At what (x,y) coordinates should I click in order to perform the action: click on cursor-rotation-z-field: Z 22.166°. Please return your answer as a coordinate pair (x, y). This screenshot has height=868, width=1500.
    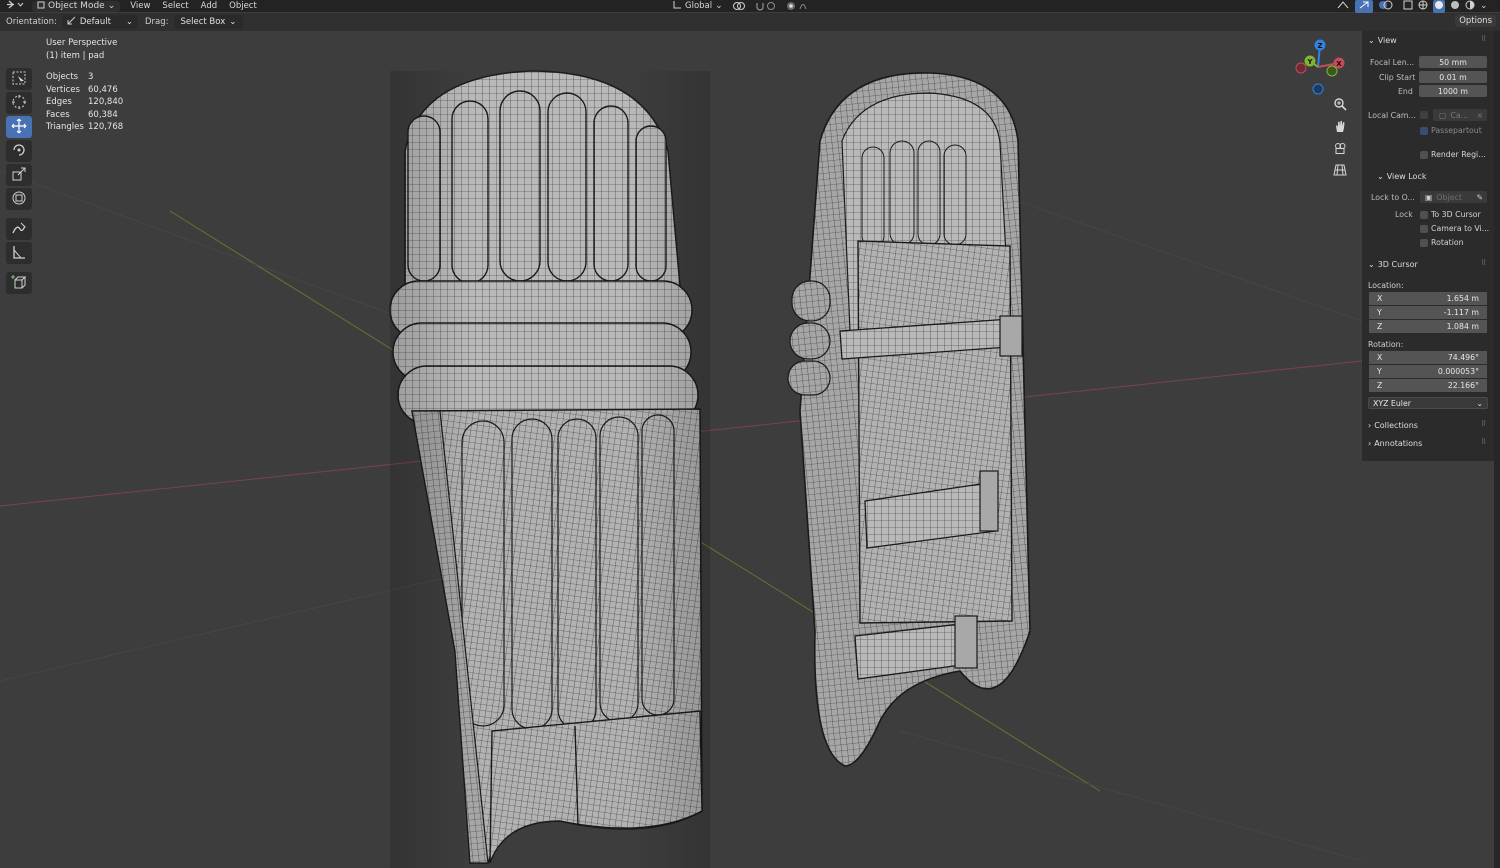
    Looking at the image, I should click on (1428, 385).